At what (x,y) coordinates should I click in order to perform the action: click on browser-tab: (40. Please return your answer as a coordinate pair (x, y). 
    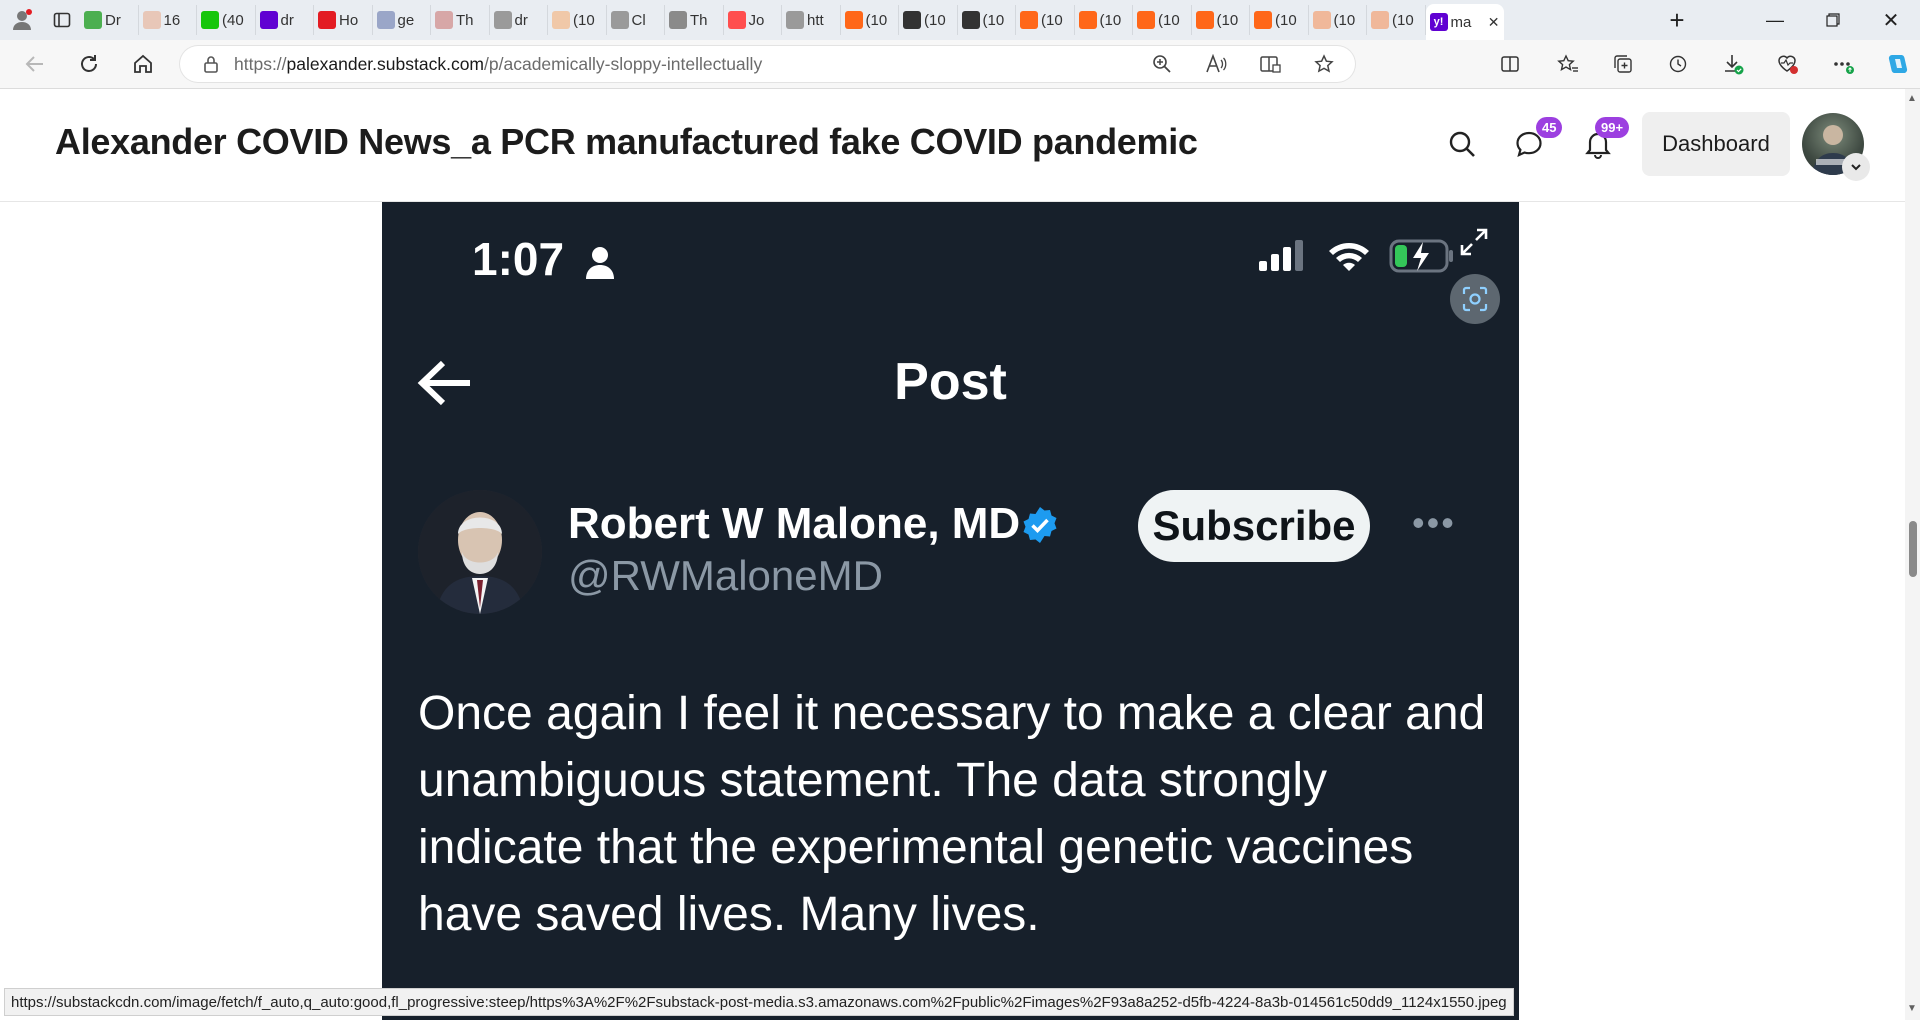
    Looking at the image, I should click on (226, 20).